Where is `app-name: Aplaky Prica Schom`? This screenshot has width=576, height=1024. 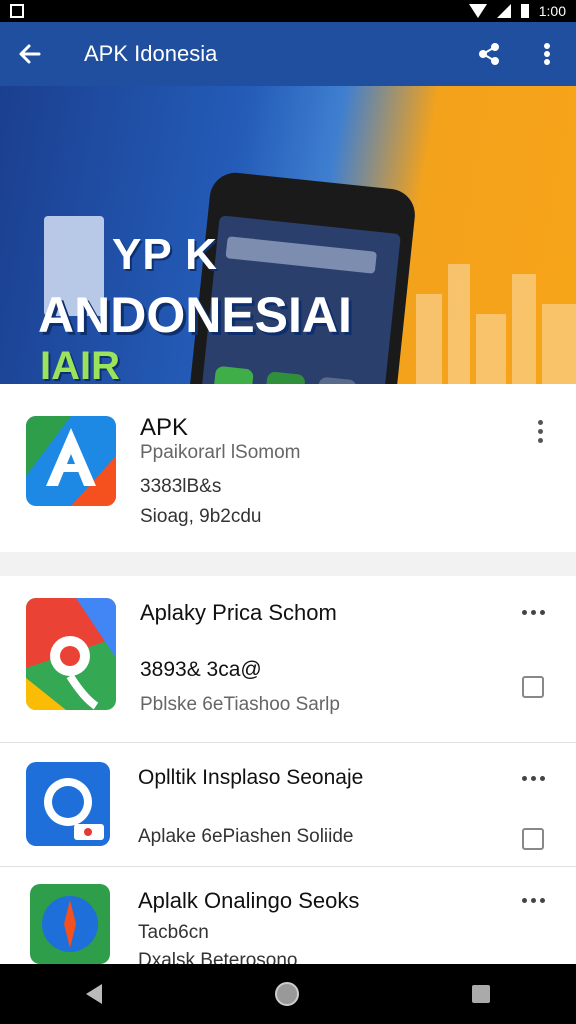
app-name: Aplaky Prica Schom is located at coordinates (238, 612).